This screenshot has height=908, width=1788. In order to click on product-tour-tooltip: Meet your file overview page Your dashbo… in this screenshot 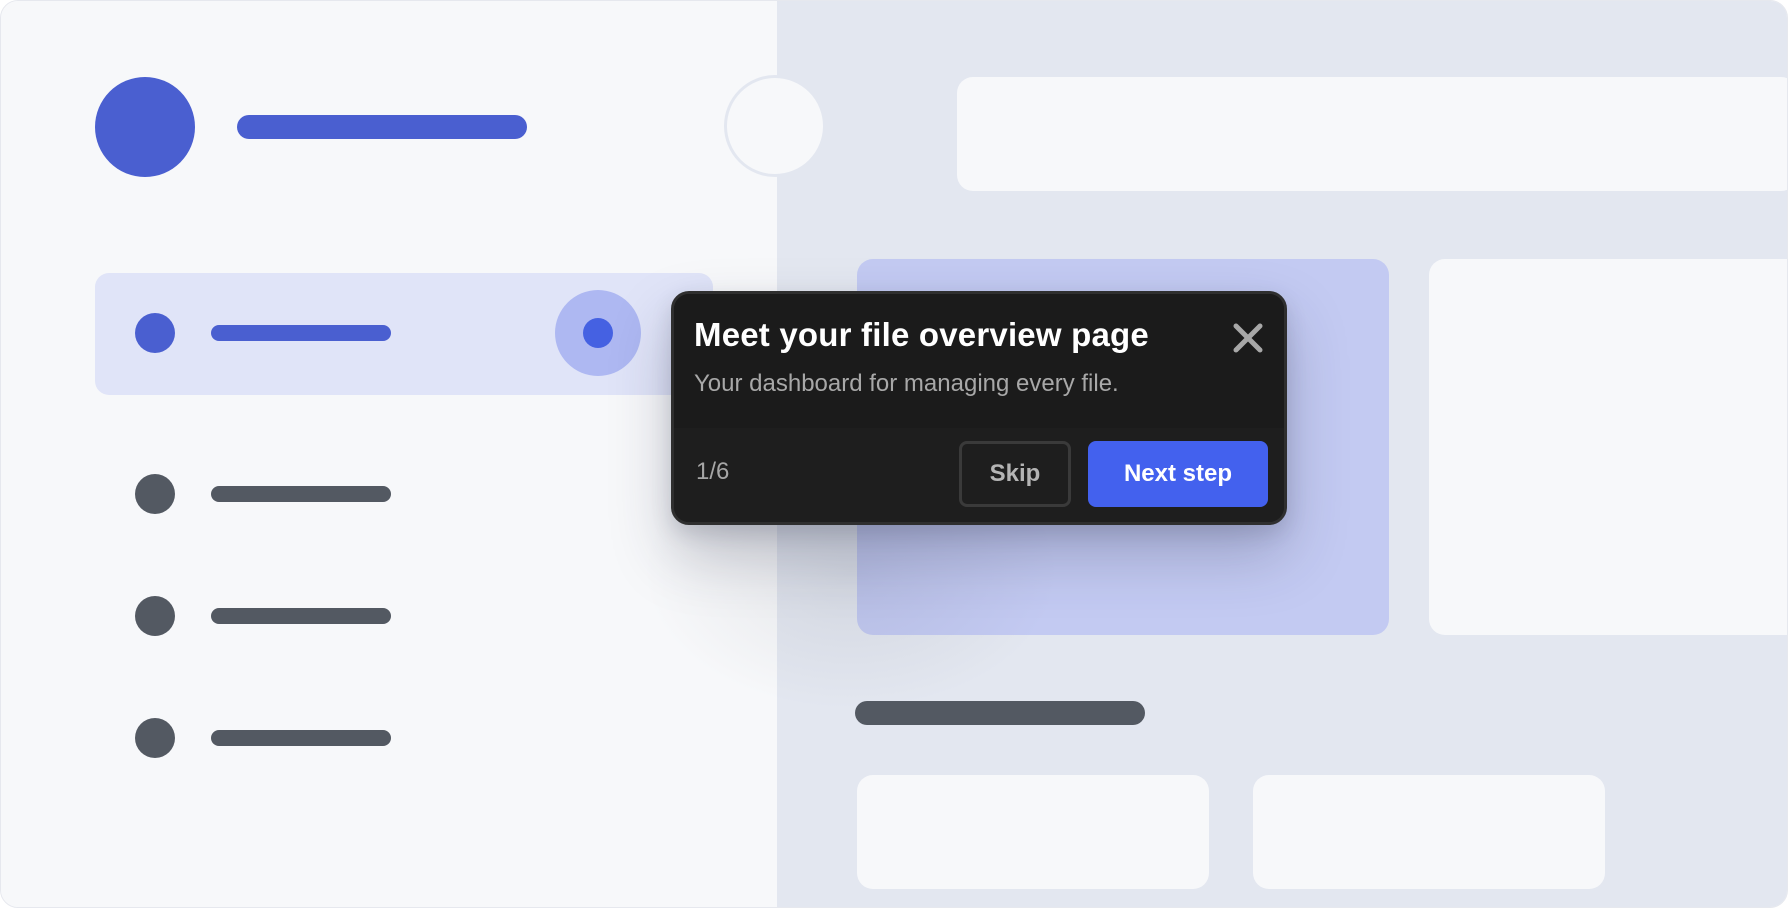, I will do `click(979, 408)`.